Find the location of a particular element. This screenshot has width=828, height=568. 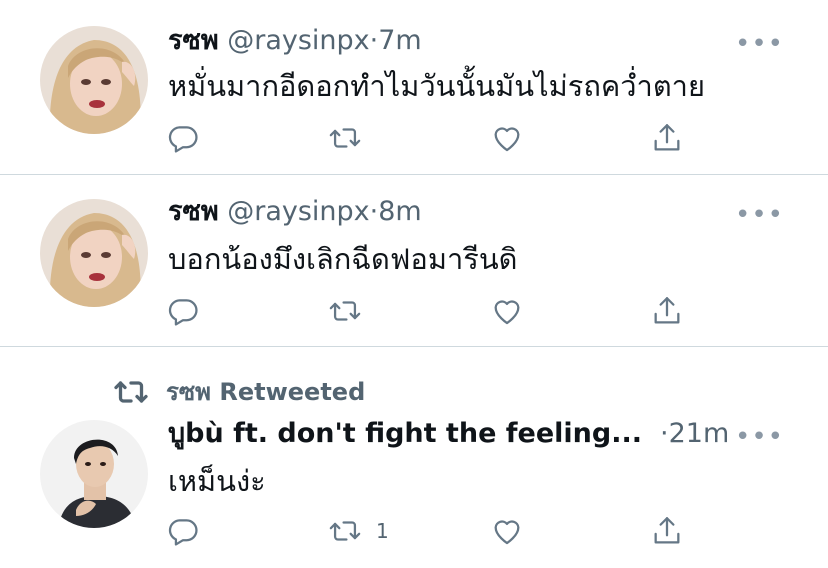

tweet-text: บอกน้องมึงเลิกฉีดฟอมารีนดิ is located at coordinates (343, 259).